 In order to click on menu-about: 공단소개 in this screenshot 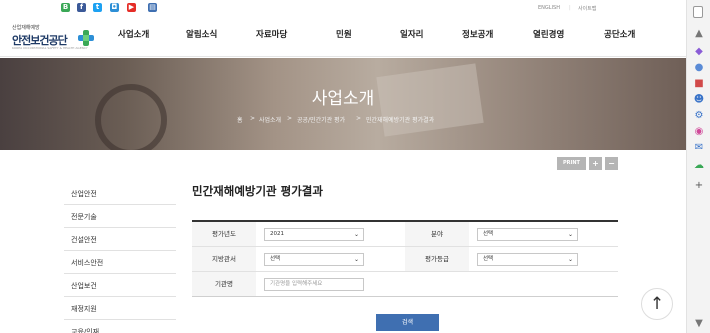, I will do `click(619, 34)`.